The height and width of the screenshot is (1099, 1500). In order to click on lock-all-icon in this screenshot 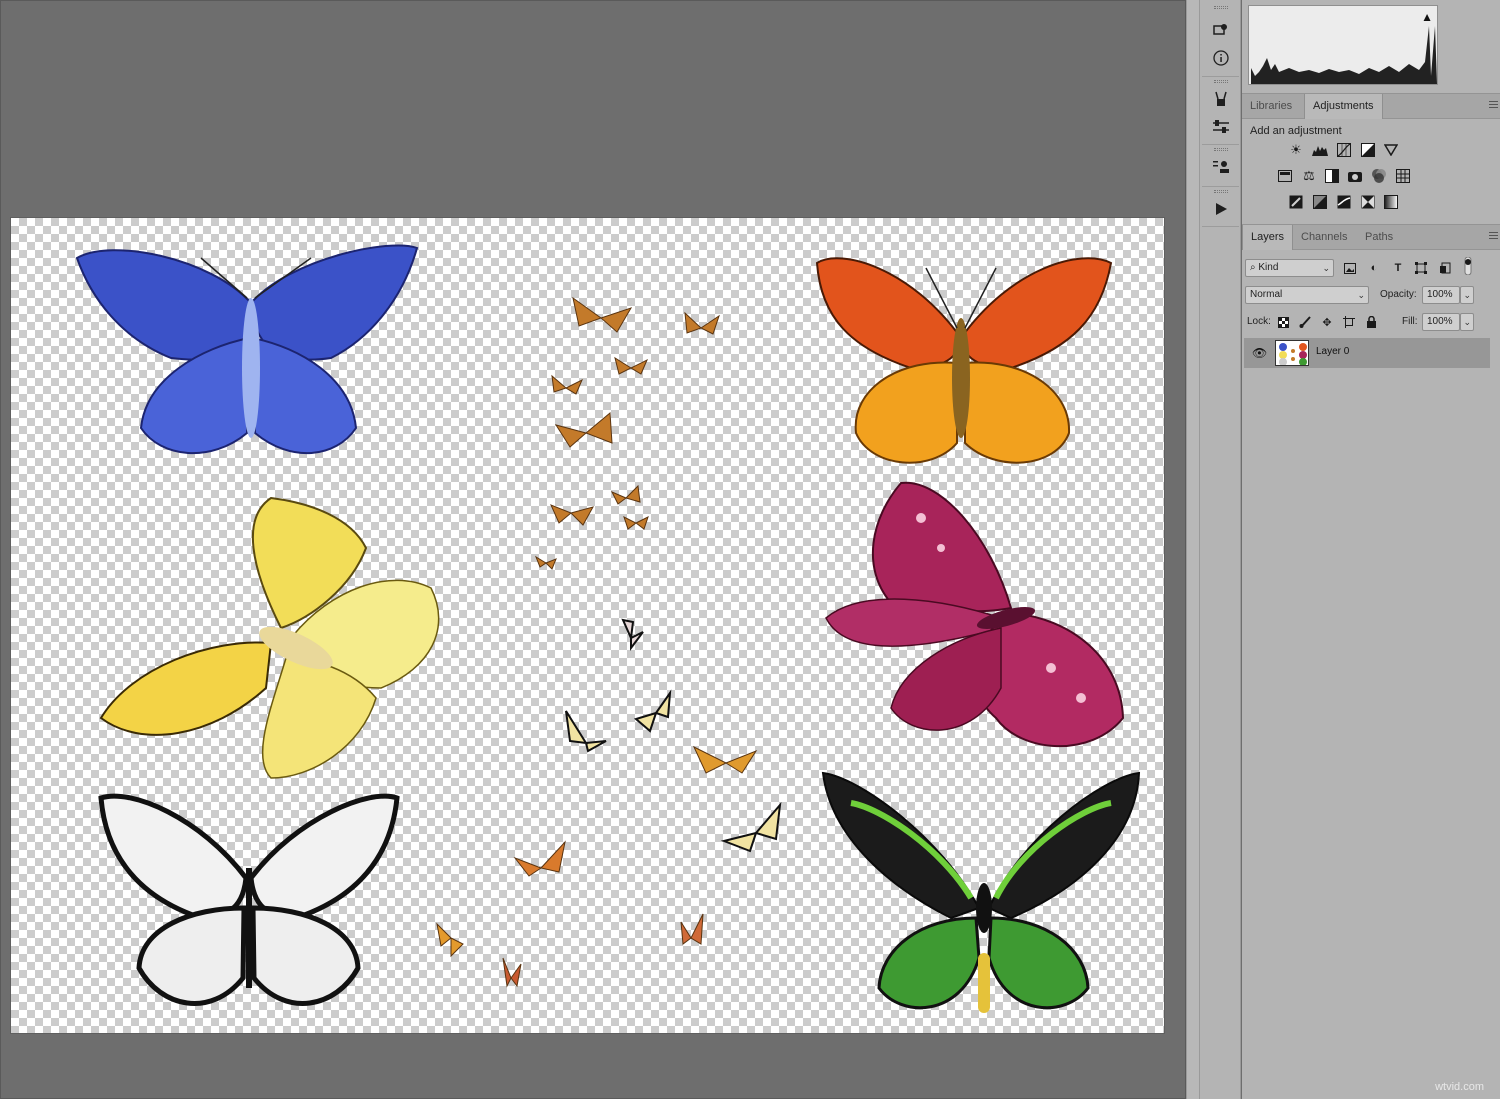, I will do `click(1371, 322)`.